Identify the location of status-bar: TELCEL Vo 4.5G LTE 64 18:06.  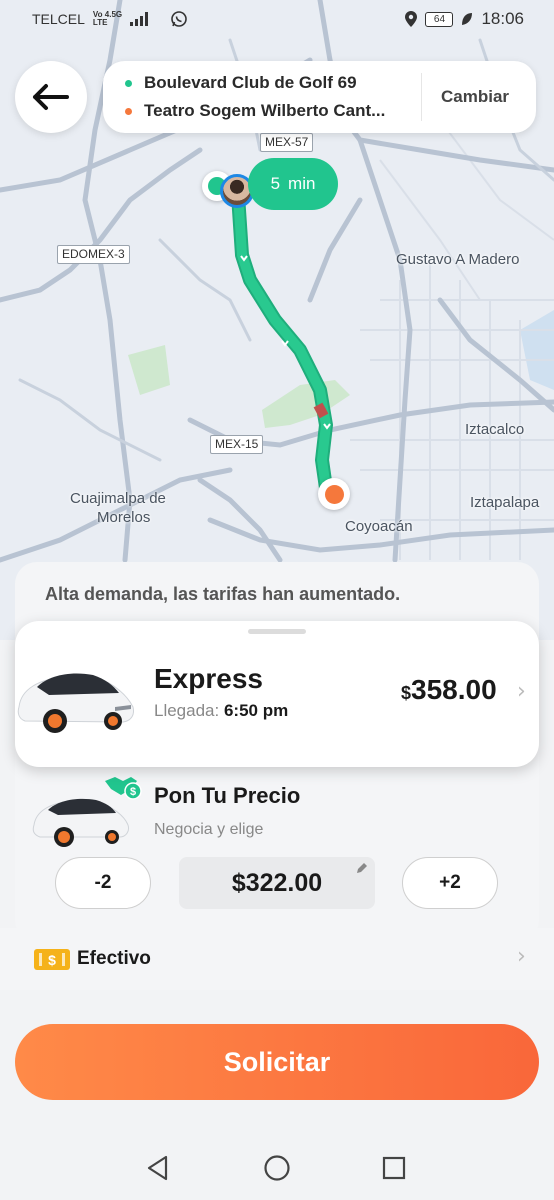
(277, 19).